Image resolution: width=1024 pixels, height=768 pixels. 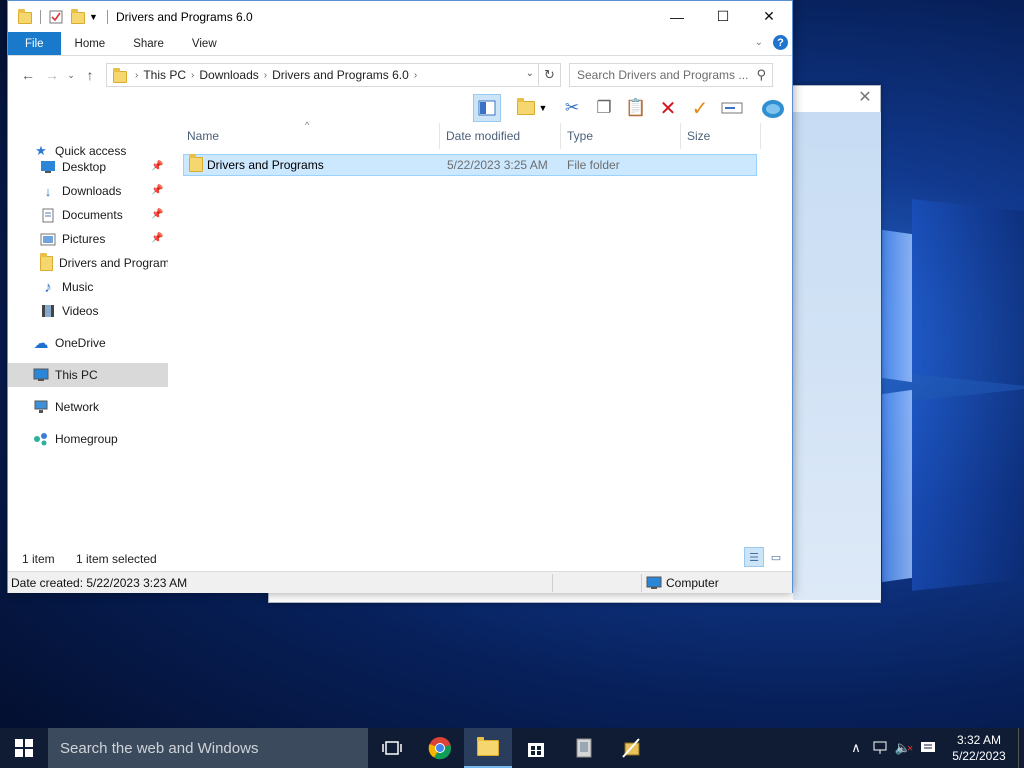 What do you see at coordinates (77, 407) in the screenshot?
I see `nav-label: Network` at bounding box center [77, 407].